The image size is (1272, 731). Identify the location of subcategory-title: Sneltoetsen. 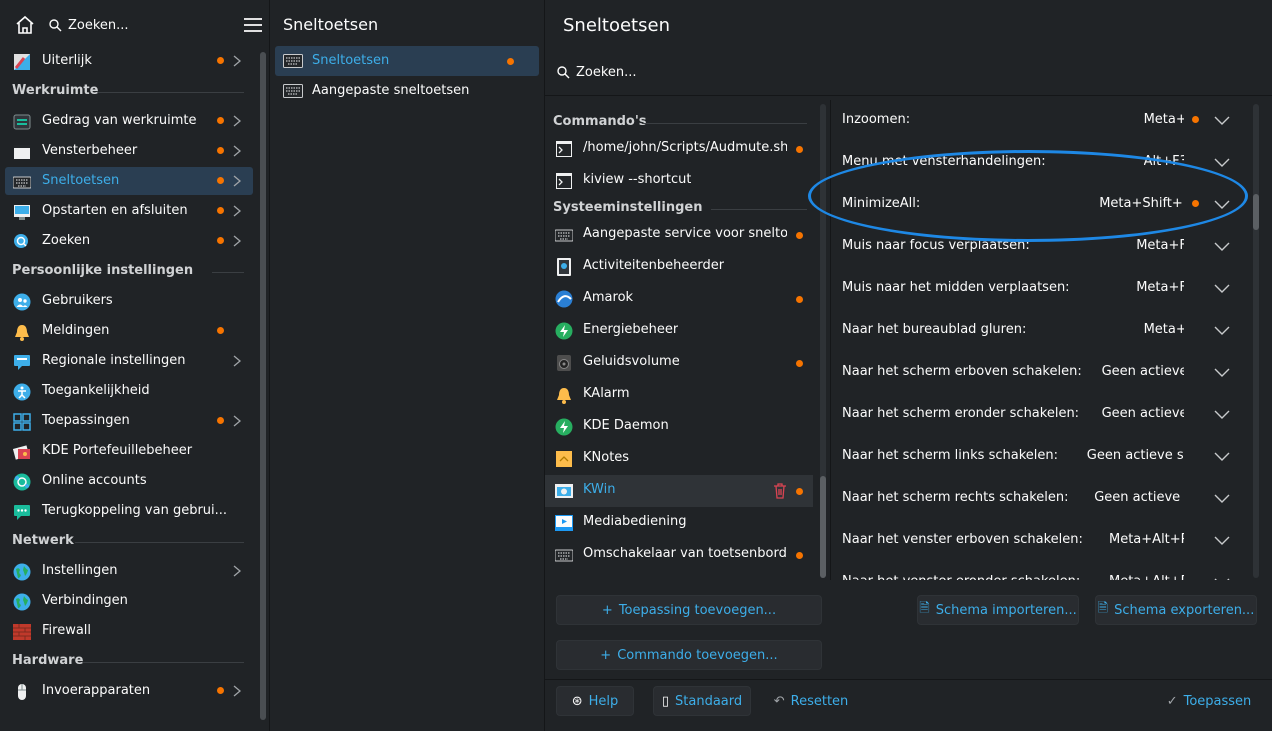
(331, 24).